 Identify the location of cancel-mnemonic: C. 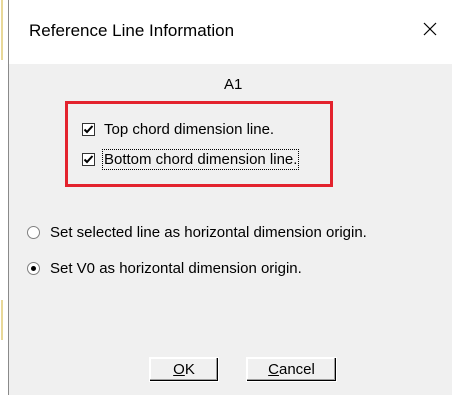
(273, 369).